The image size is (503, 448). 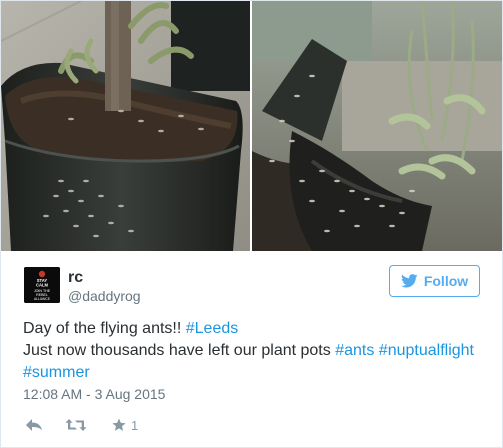 I want to click on text-segment: Day of the flying ants!!, so click(x=104, y=328).